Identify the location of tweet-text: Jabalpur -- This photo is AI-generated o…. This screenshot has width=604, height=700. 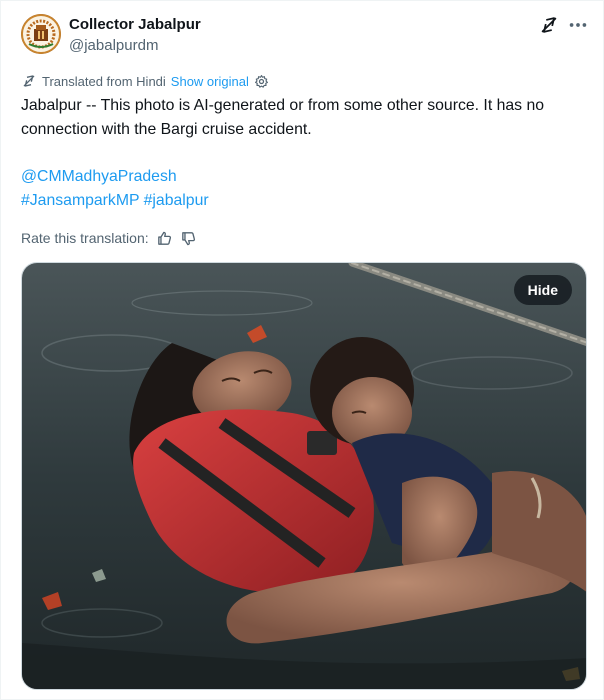
(283, 117).